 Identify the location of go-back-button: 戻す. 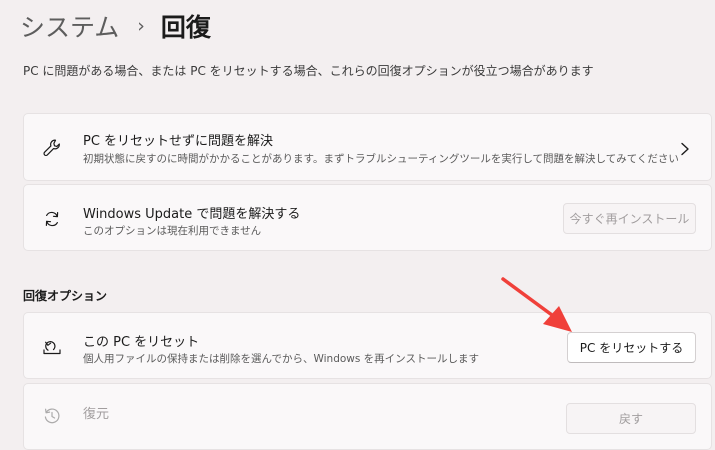
(631, 418).